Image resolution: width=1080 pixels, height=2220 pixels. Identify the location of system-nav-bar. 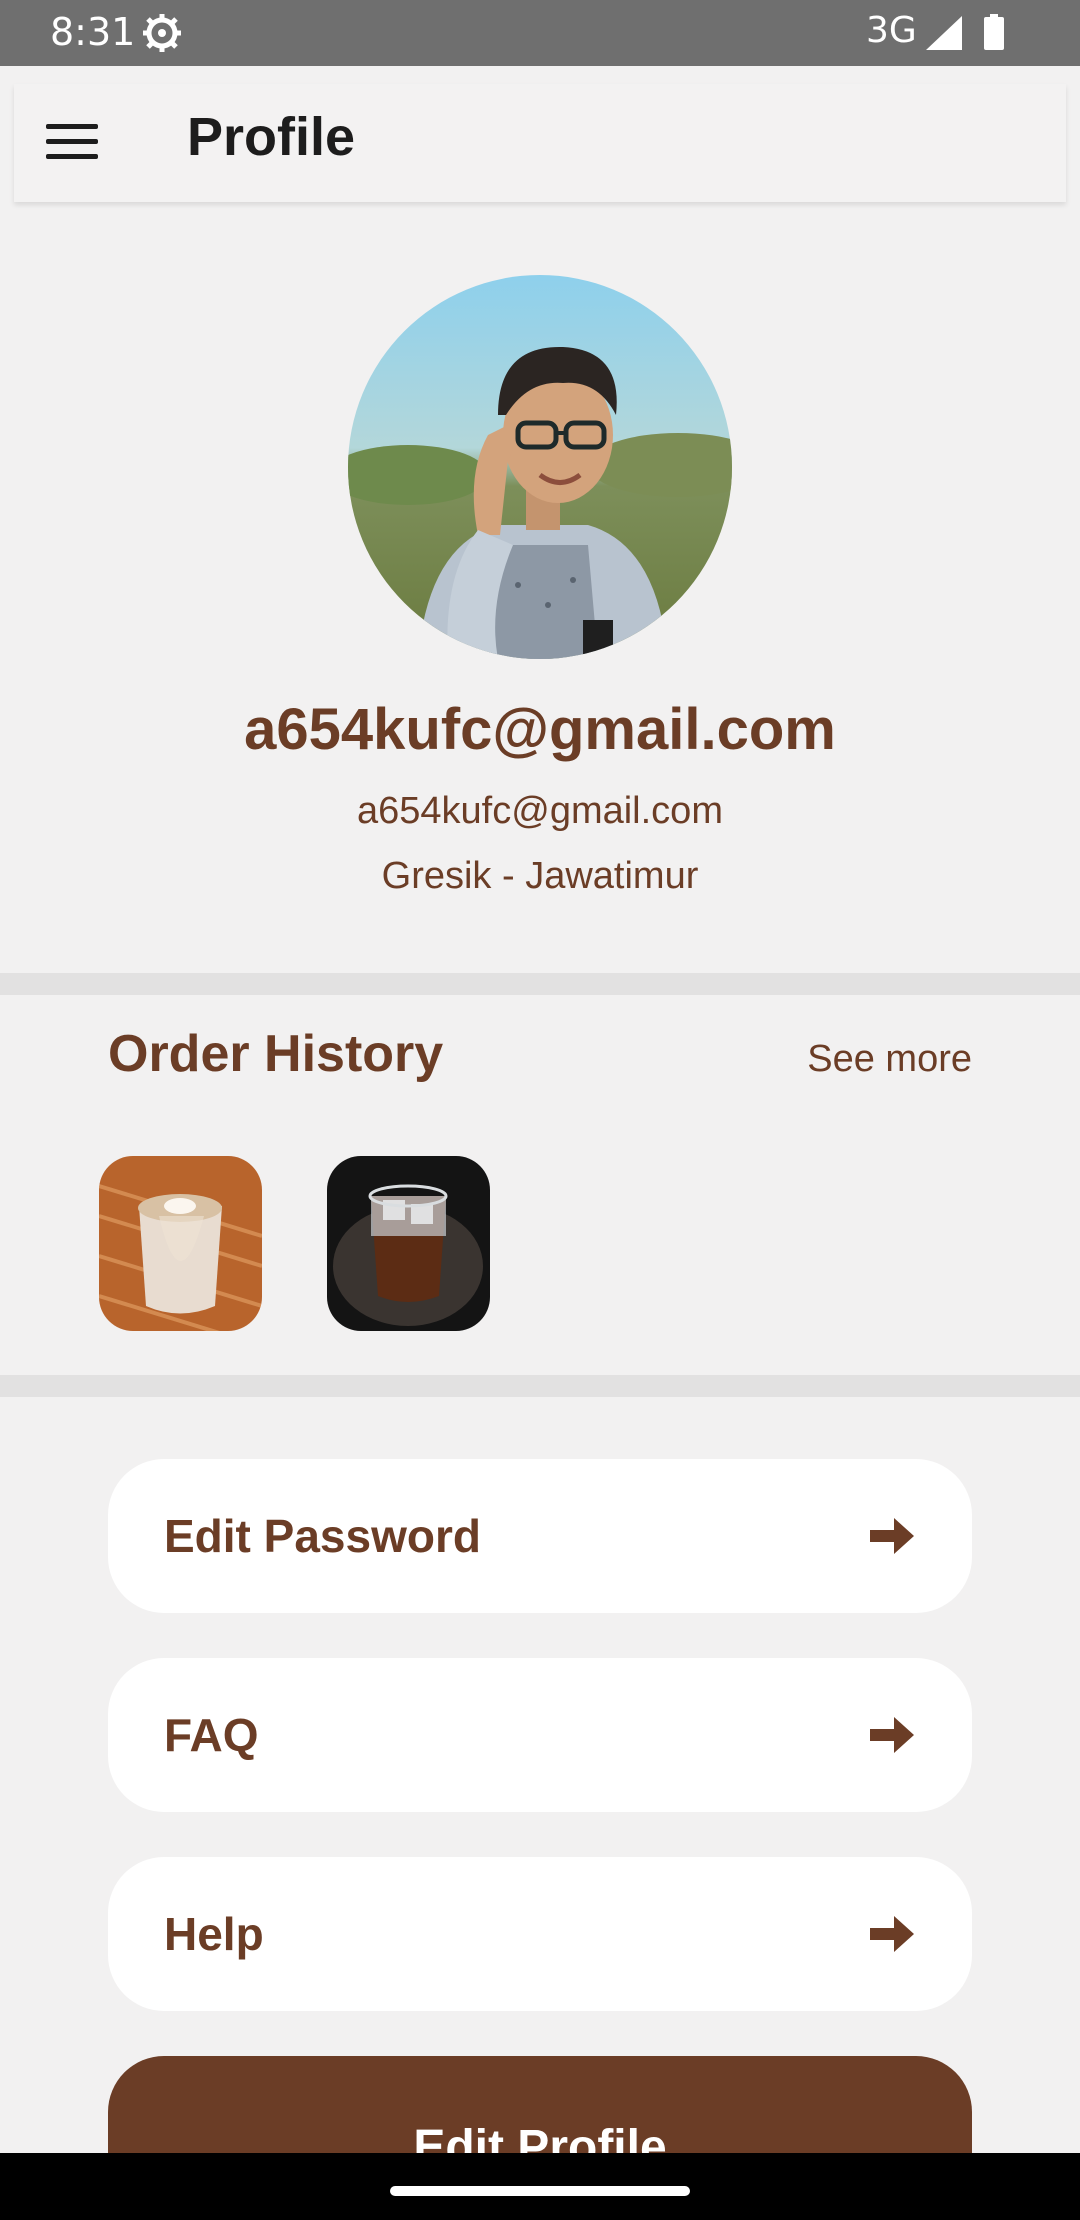
(540, 2186).